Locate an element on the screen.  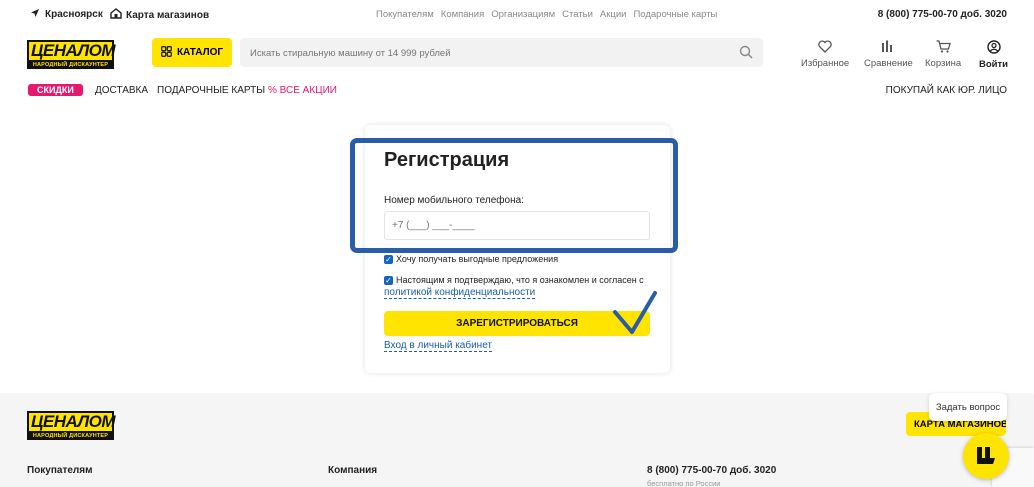
favorites-link: Избранное is located at coordinates (825, 54).